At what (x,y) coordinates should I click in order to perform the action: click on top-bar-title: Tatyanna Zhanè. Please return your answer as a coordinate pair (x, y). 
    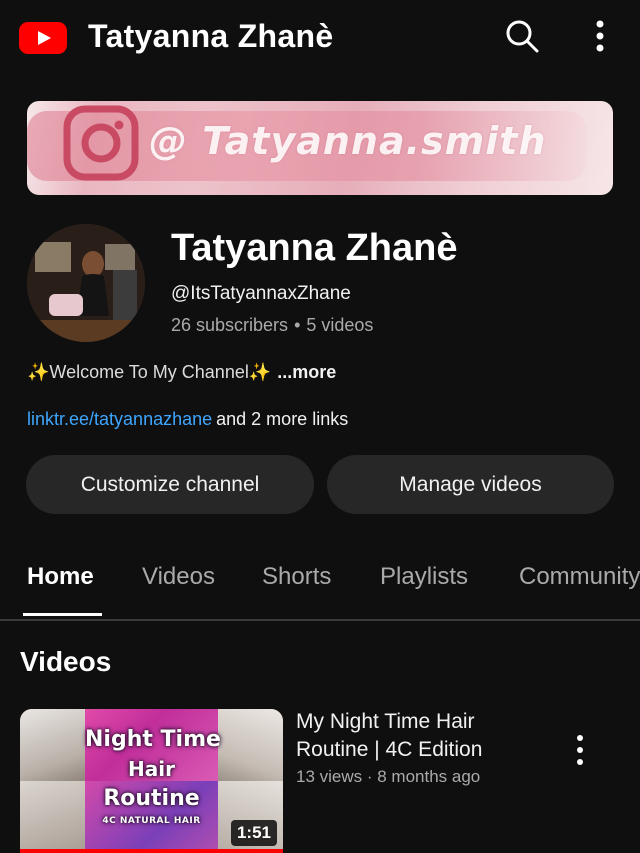
    Looking at the image, I should click on (211, 36).